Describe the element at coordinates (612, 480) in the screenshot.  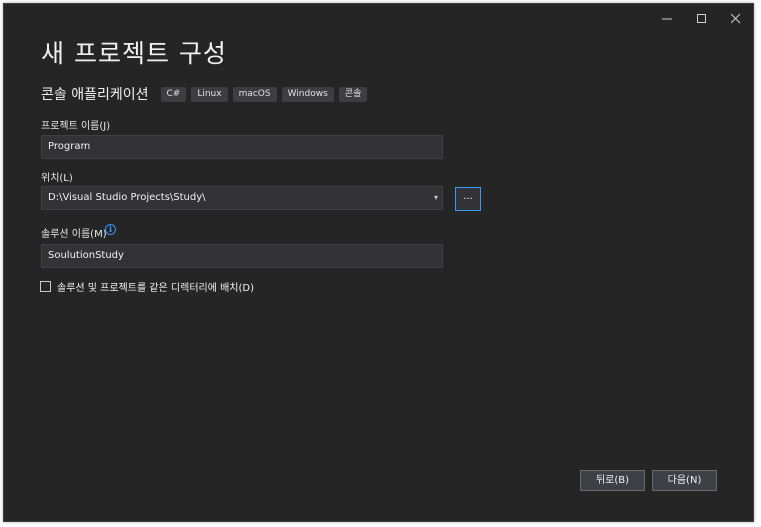
I see `back-button: 뒤로(B)` at that location.